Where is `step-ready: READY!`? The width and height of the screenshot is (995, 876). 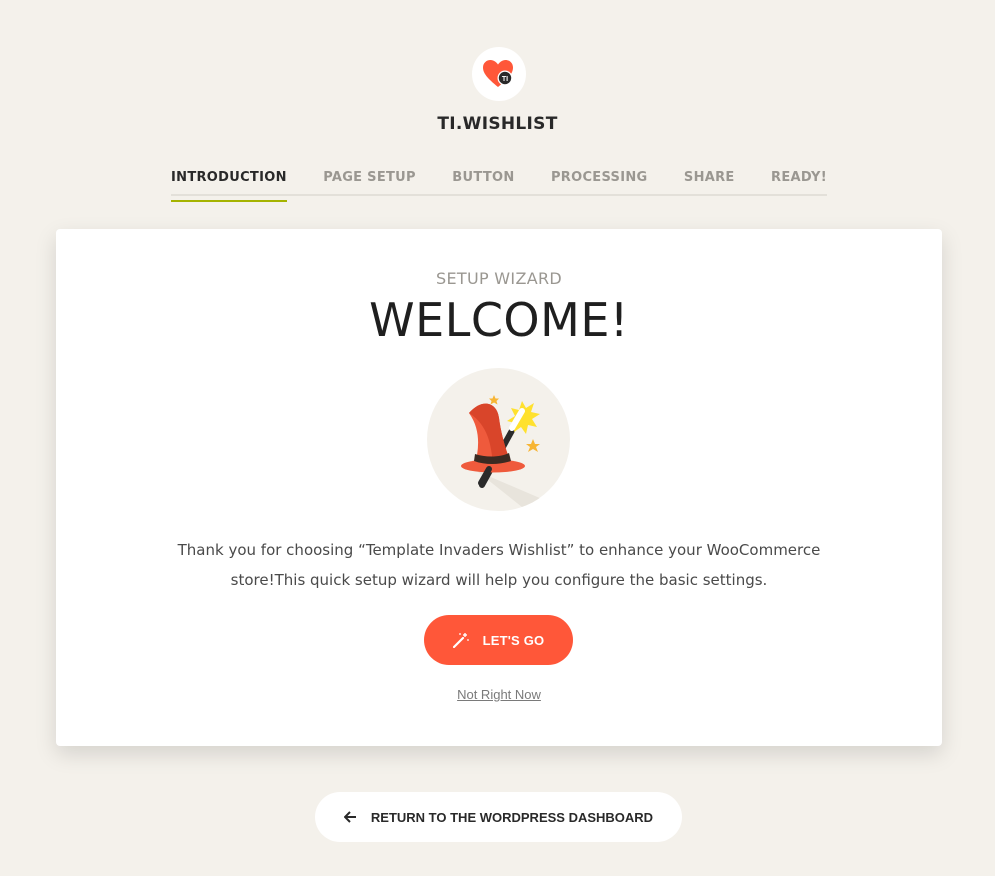
step-ready: READY! is located at coordinates (799, 181).